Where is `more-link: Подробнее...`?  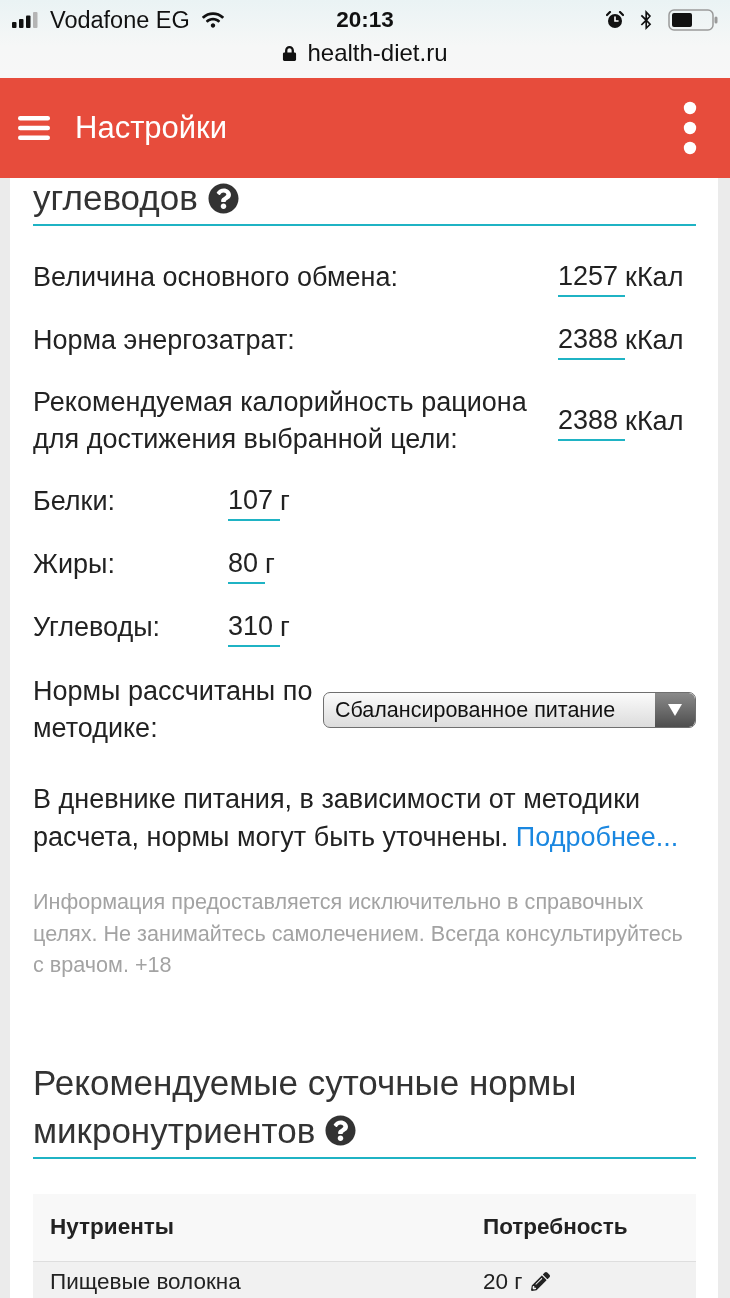
more-link: Подробнее... is located at coordinates (597, 837).